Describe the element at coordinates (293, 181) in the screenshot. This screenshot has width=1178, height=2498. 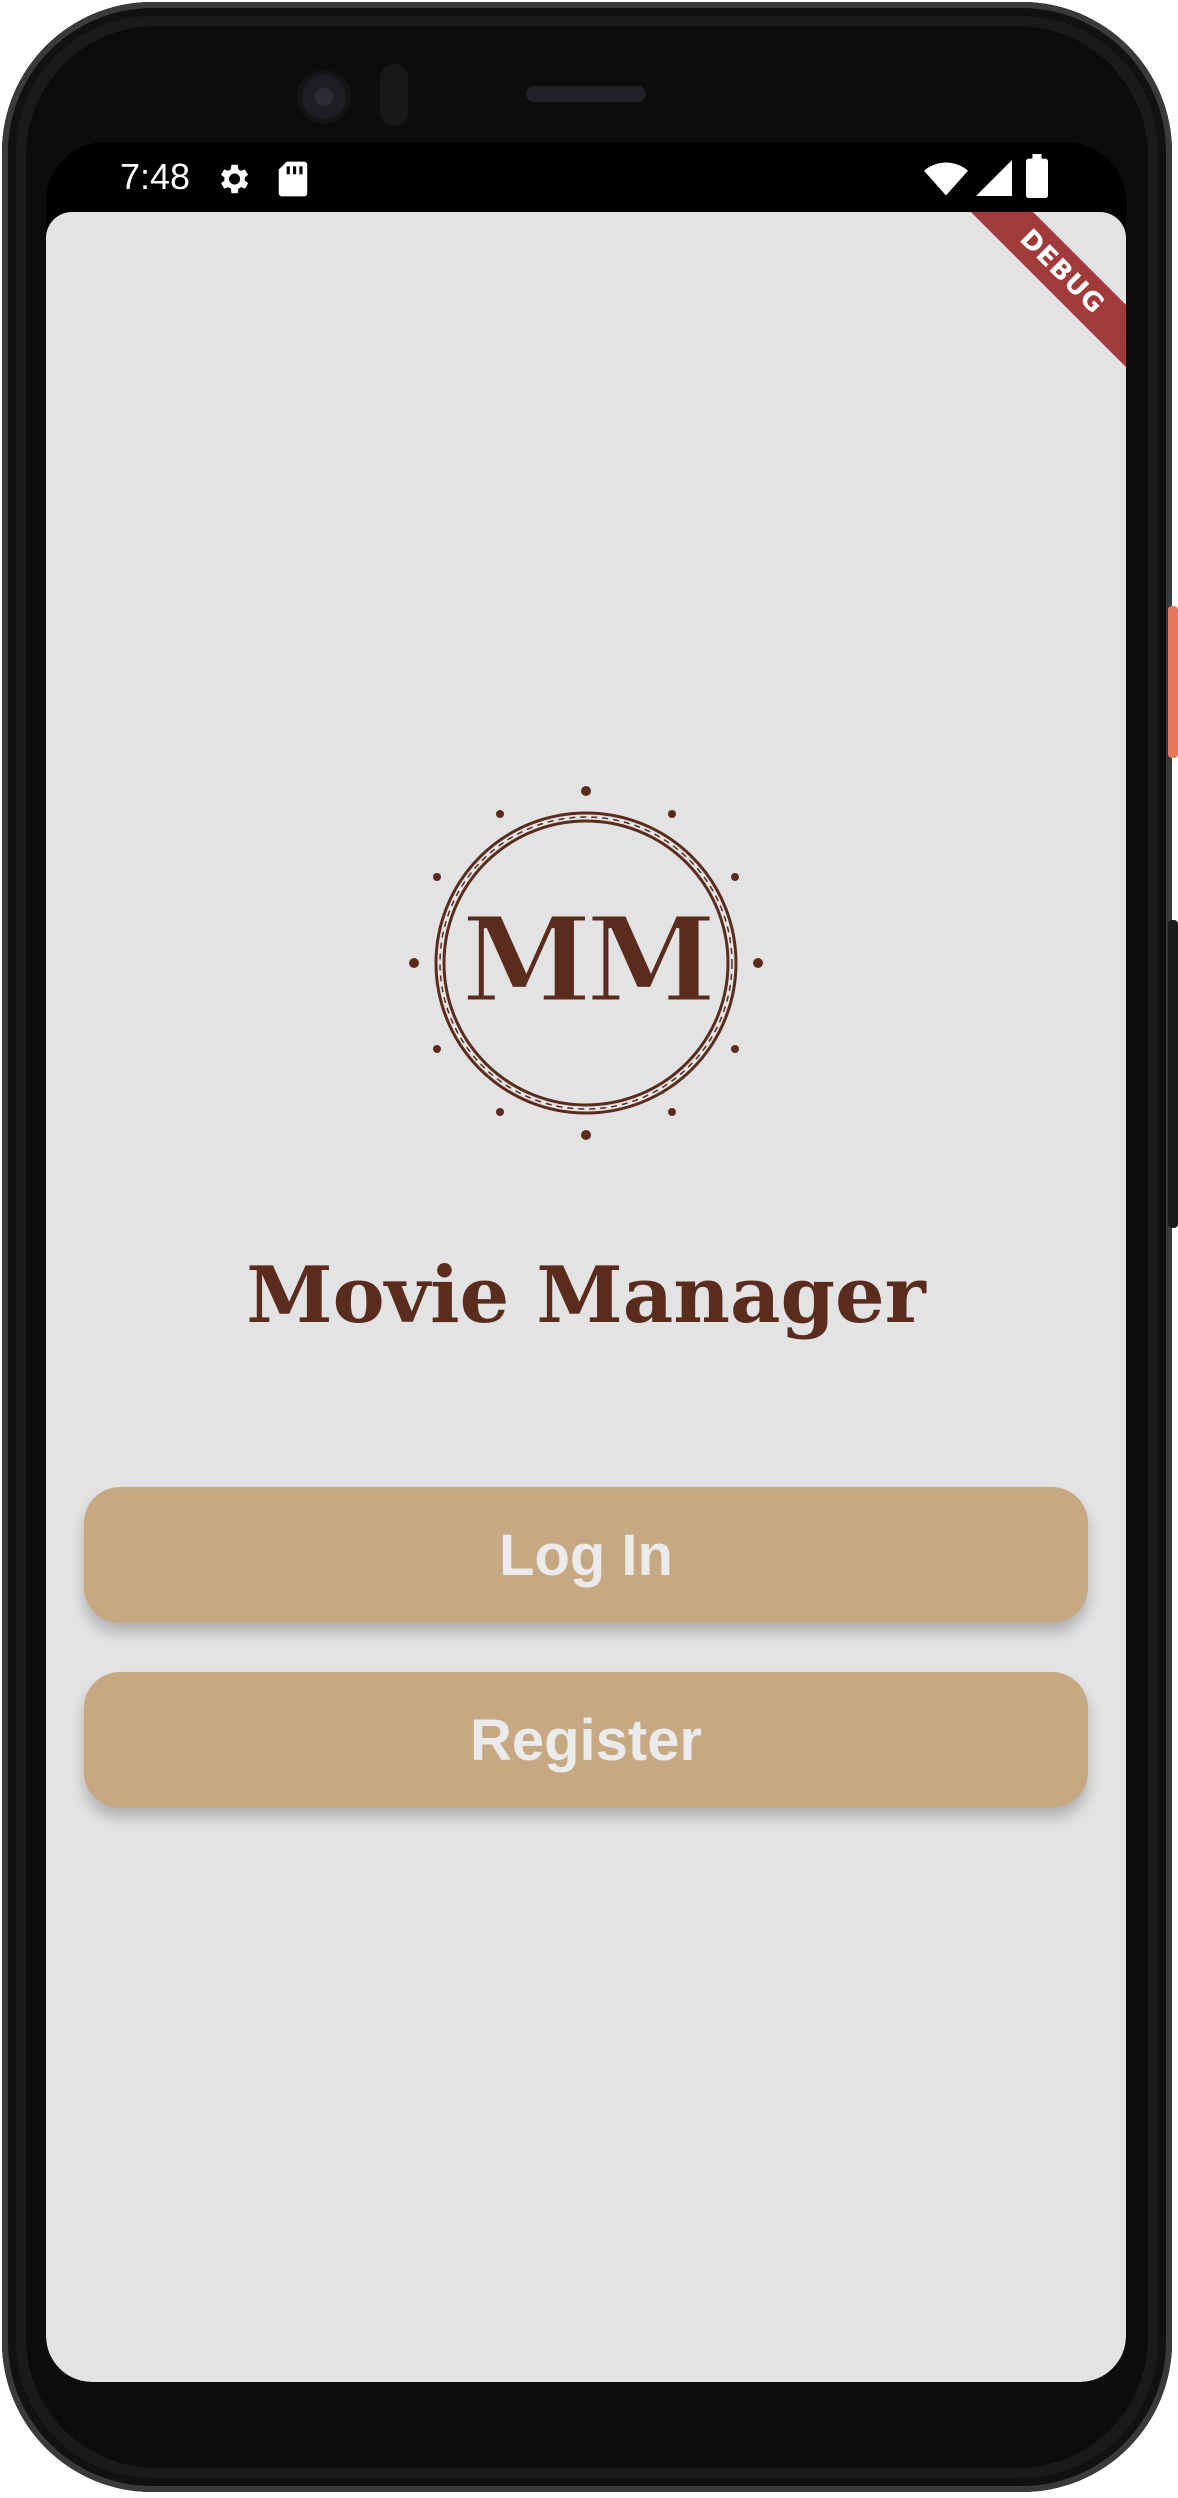
I see `sd-card-icon` at that location.